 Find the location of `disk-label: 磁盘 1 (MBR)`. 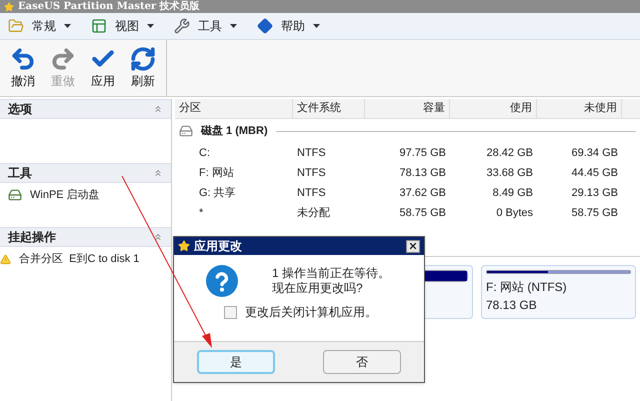

disk-label: 磁盘 1 (MBR) is located at coordinates (234, 131).